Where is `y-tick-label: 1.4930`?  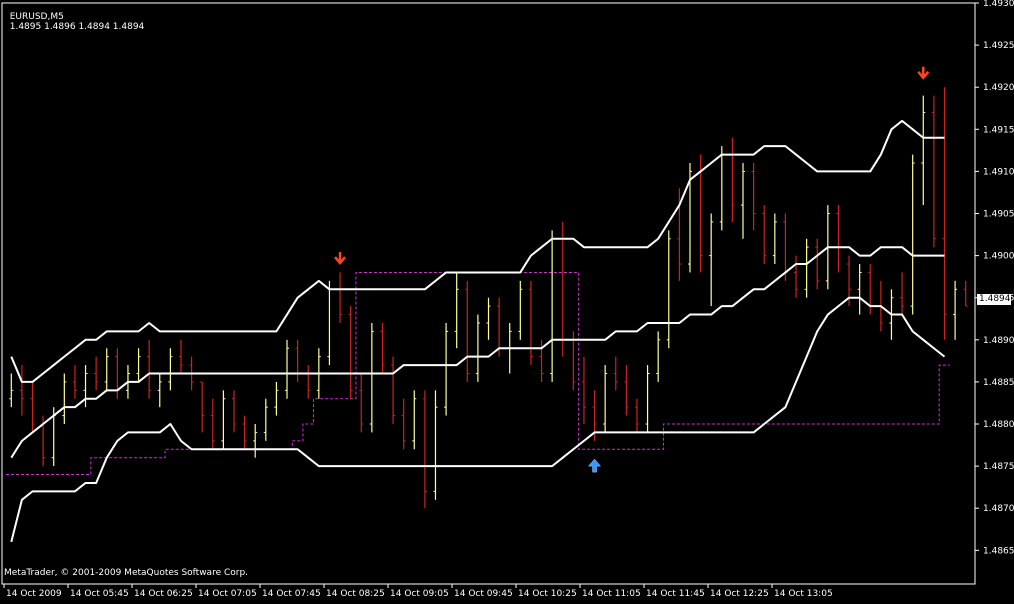
y-tick-label: 1.4930 is located at coordinates (998, 4).